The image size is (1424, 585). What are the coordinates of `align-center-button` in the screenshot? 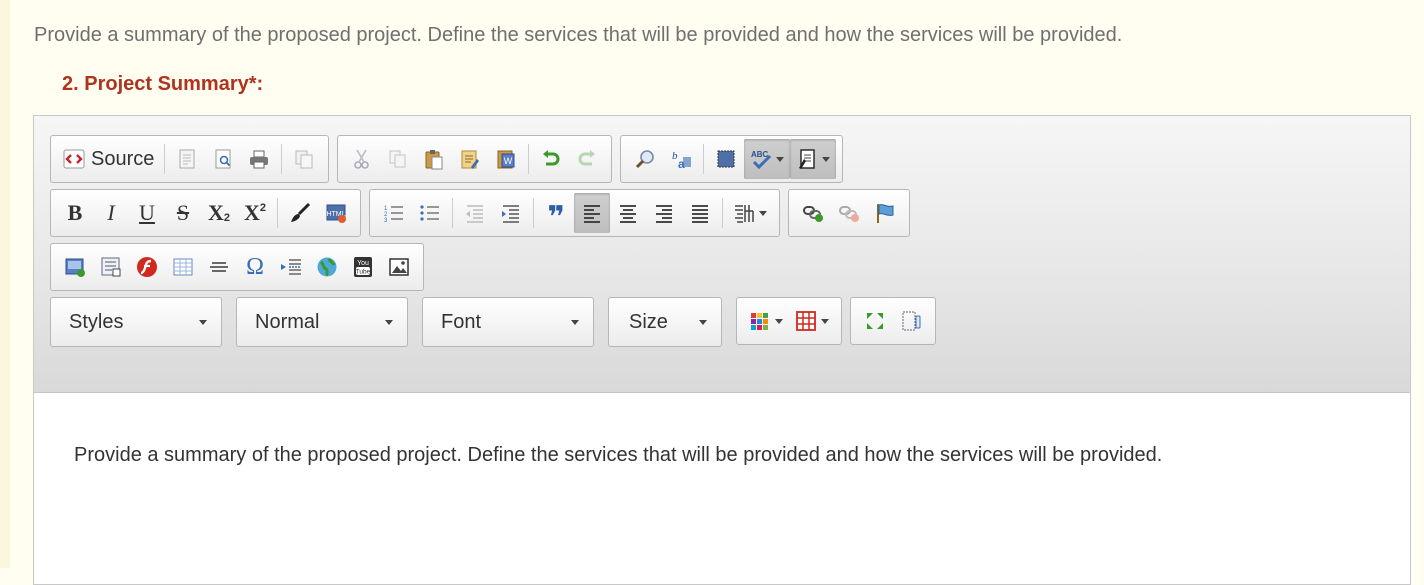 It's located at (628, 213).